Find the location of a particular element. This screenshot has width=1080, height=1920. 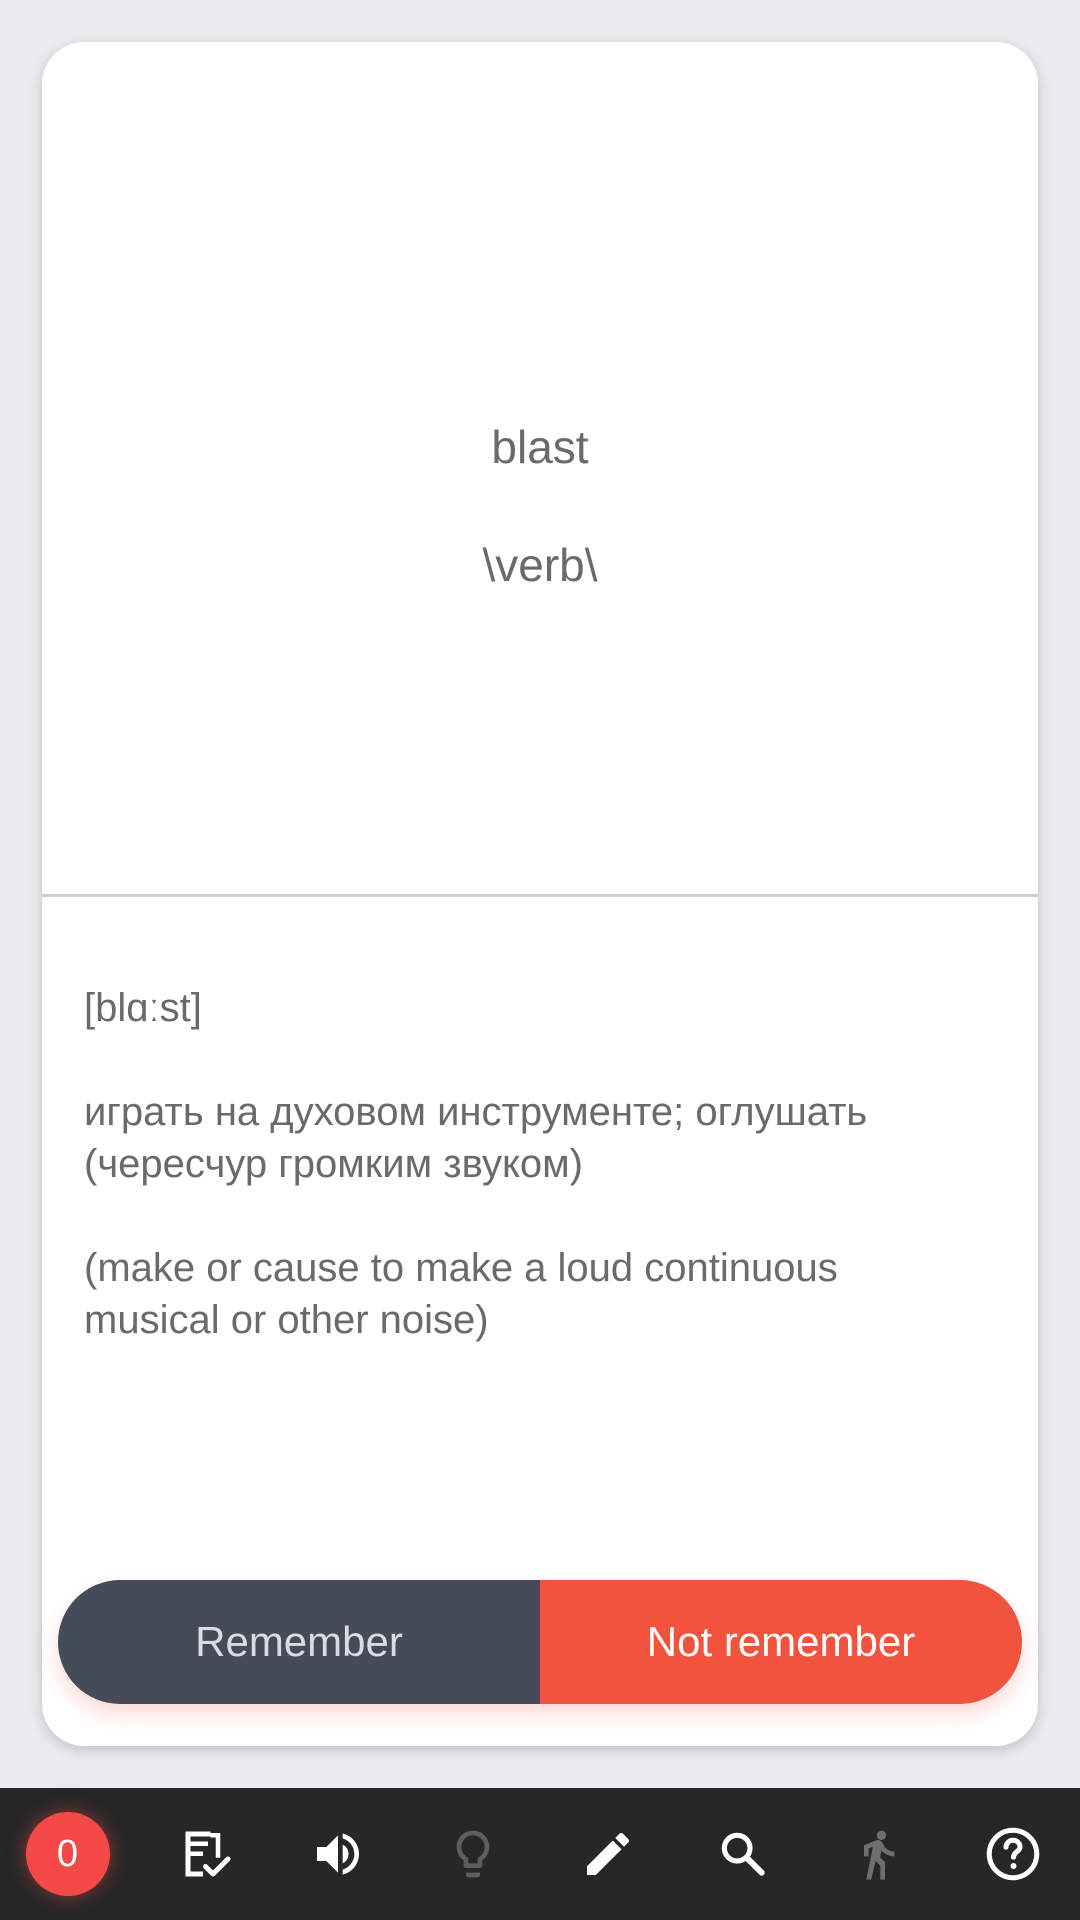

card-word: blast is located at coordinates (540, 447).